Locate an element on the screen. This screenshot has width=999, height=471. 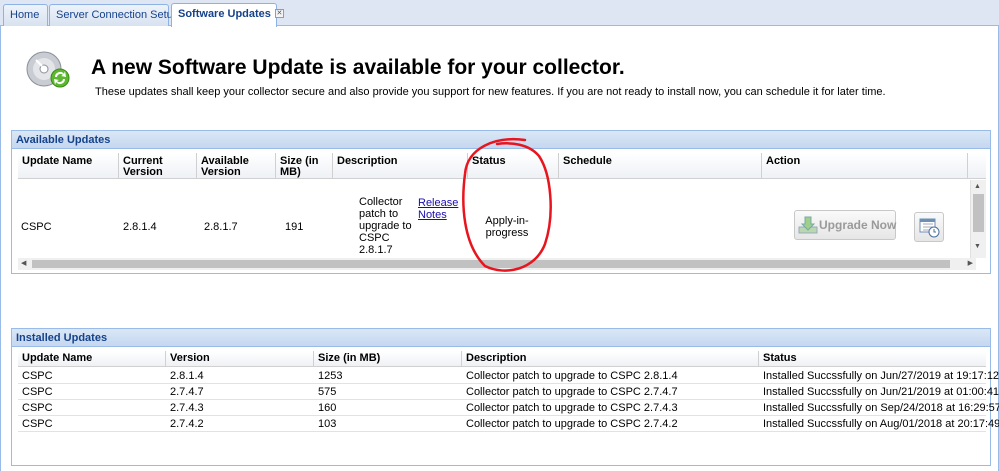
software-update-icon is located at coordinates (48, 69).